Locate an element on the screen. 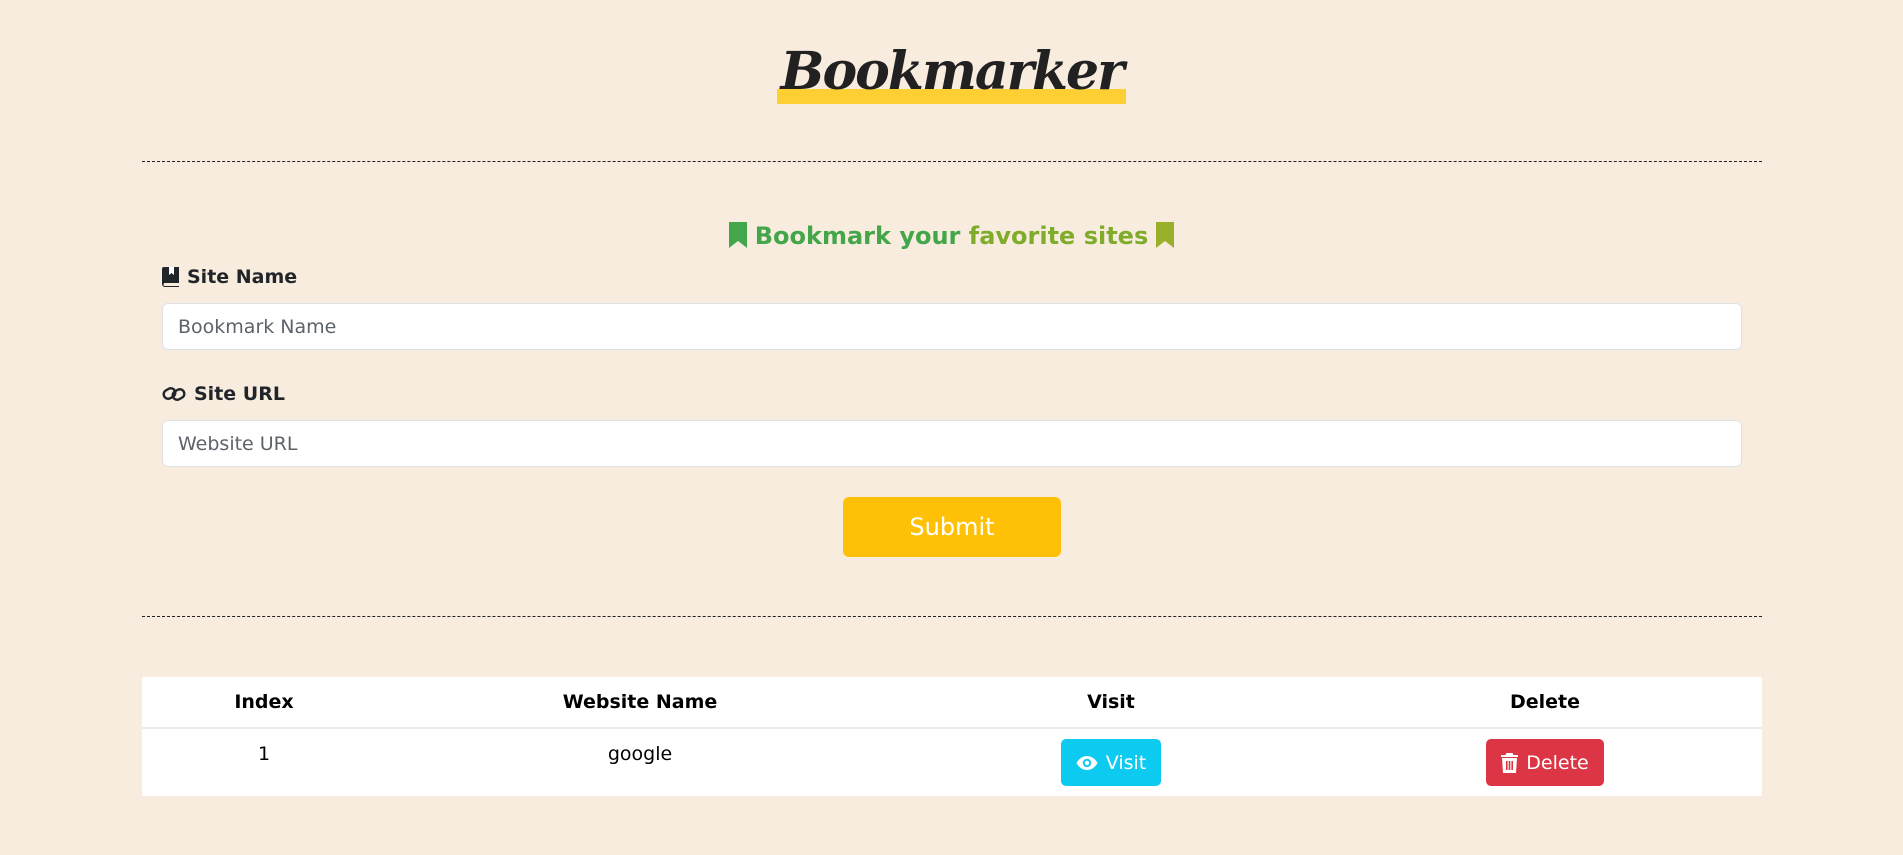 The image size is (1903, 855). form-heading: Bookmark your favorite sites is located at coordinates (951, 236).